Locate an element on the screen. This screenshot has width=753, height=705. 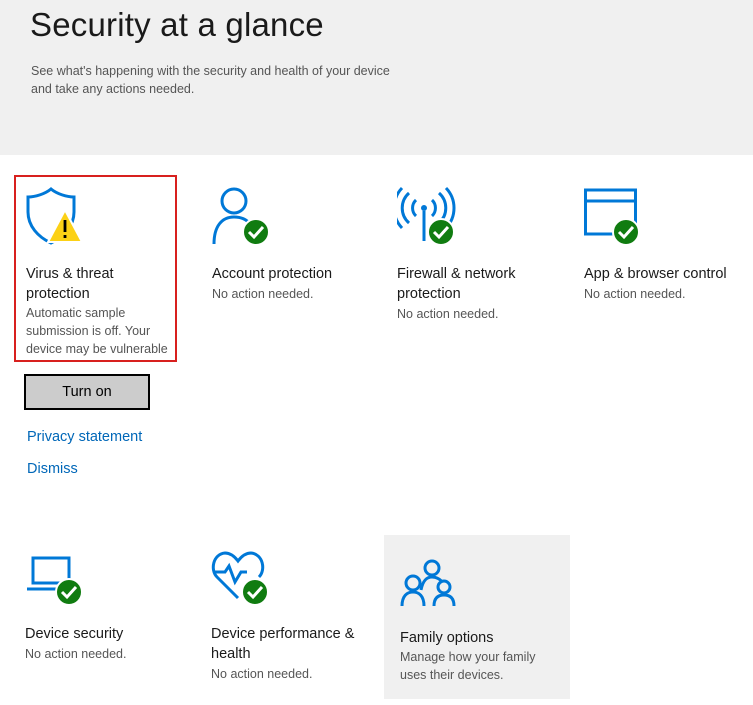
firewall-tile-title: Firewall & network protection is located at coordinates (456, 284).